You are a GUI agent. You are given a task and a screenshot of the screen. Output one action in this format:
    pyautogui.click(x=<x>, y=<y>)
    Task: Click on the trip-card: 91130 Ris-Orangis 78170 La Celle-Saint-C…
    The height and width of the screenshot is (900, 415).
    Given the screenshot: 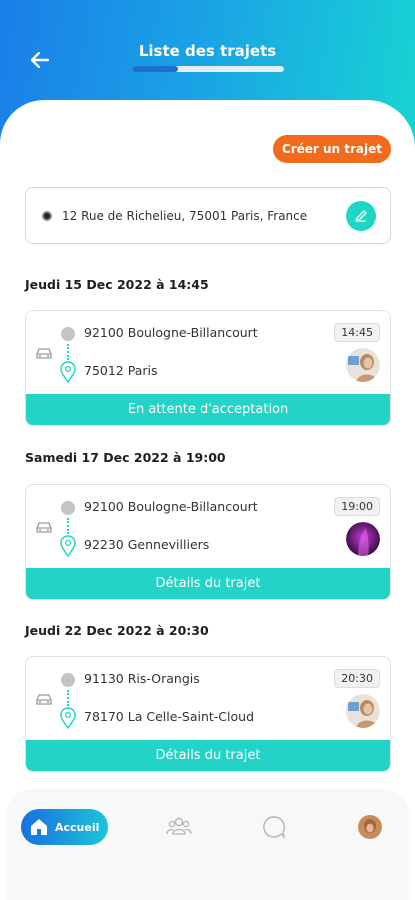 What is the action you would take?
    pyautogui.click(x=208, y=714)
    